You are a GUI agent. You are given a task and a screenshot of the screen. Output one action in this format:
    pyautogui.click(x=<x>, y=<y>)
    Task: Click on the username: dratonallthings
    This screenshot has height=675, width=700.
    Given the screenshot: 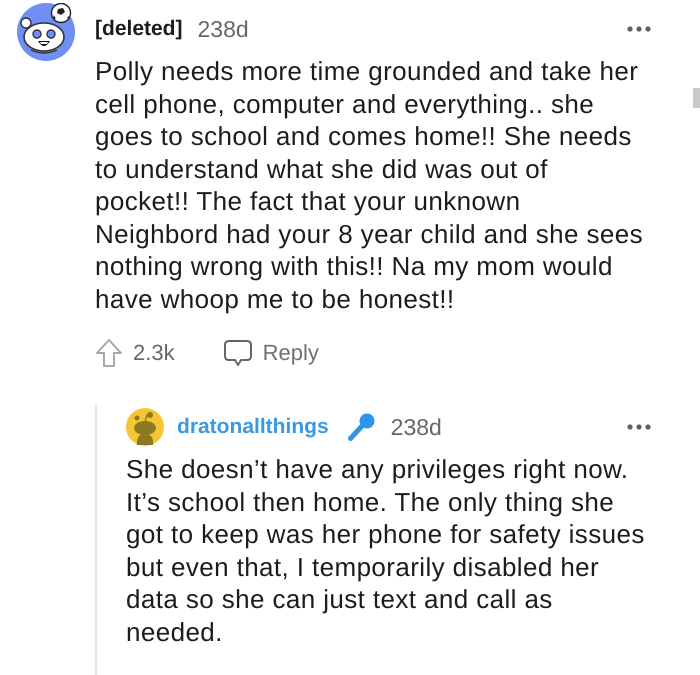 What is the action you would take?
    pyautogui.click(x=253, y=427)
    